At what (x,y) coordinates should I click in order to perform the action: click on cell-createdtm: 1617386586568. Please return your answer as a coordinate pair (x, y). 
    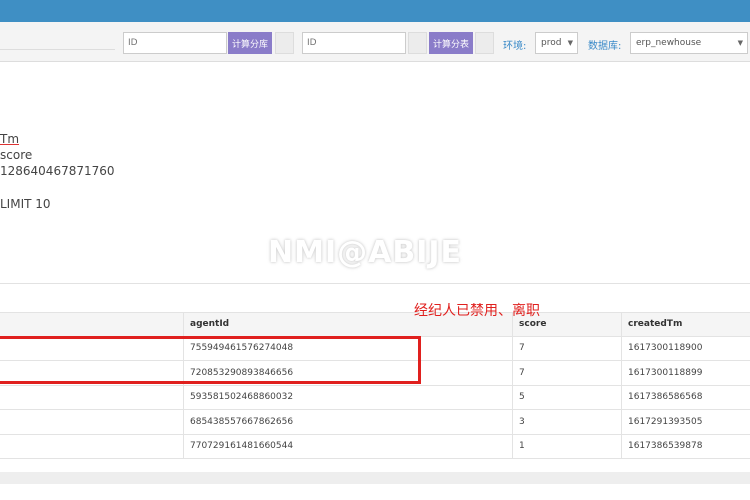
    Looking at the image, I should click on (665, 397).